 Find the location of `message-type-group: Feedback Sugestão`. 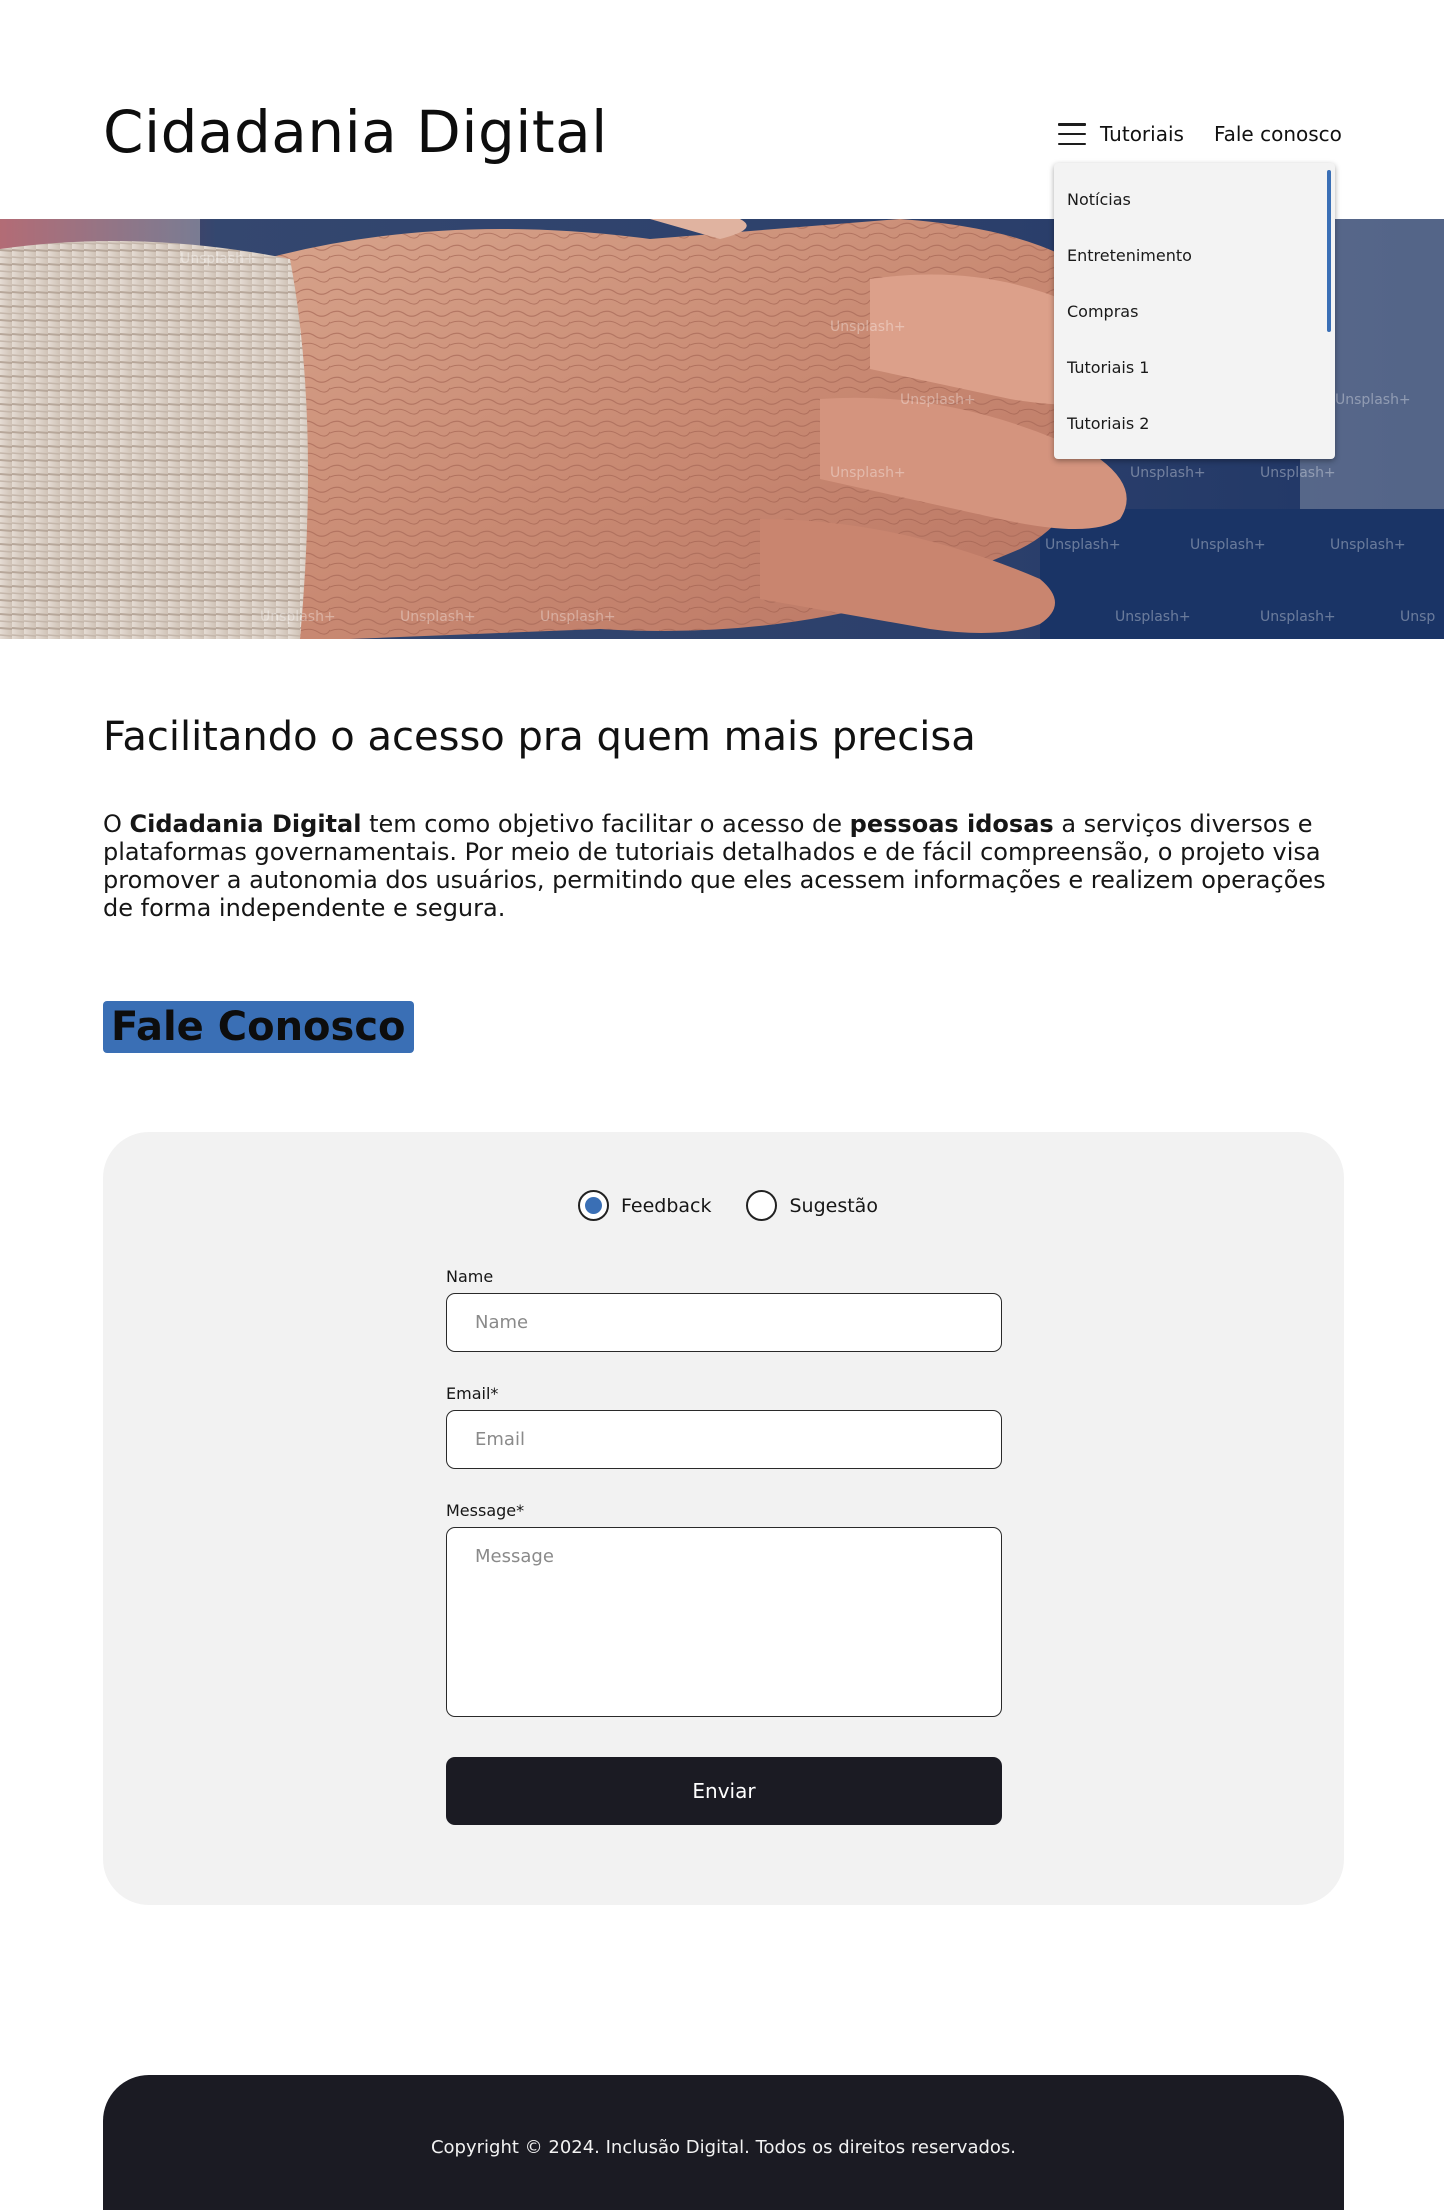

message-type-group: Feedback Sugestão is located at coordinates (728, 1205).